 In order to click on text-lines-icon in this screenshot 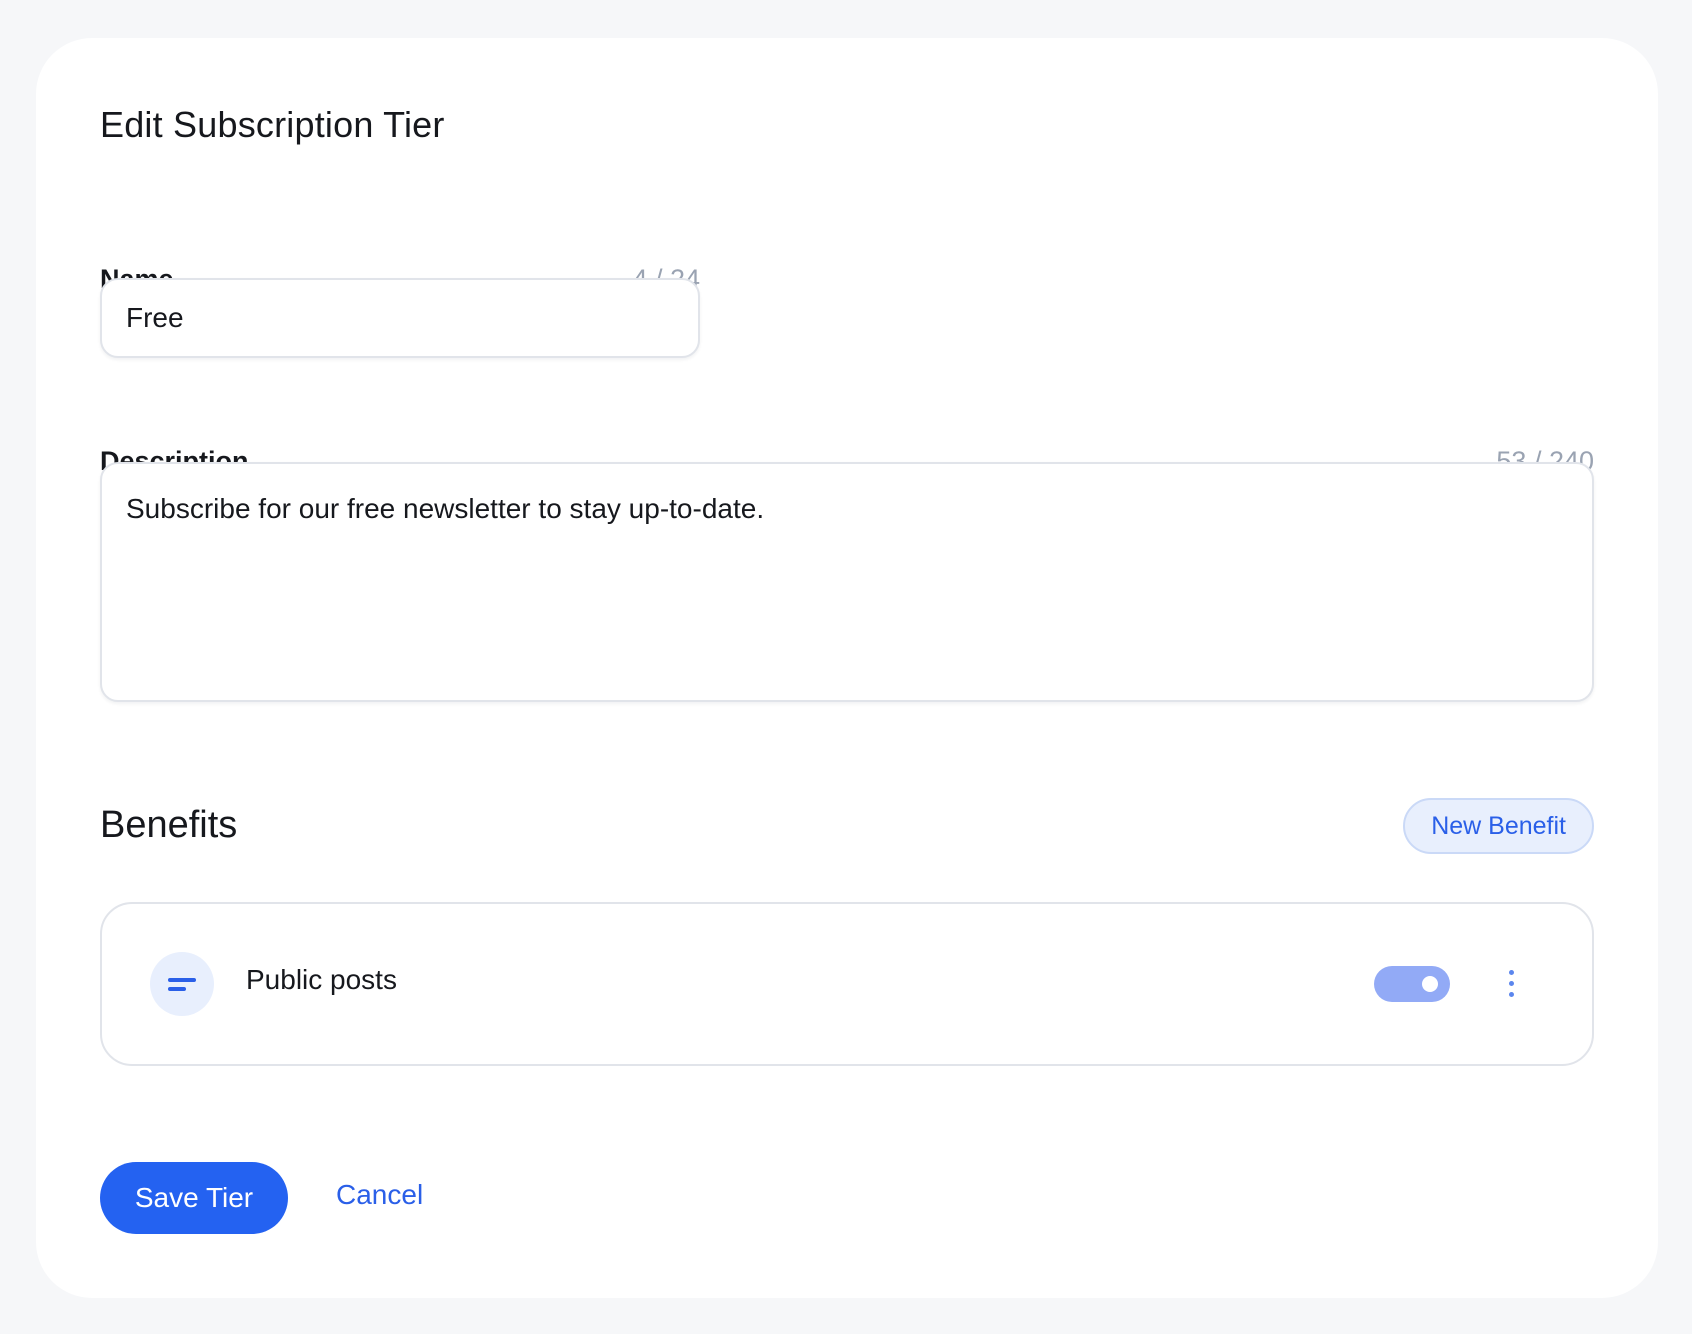, I will do `click(182, 984)`.